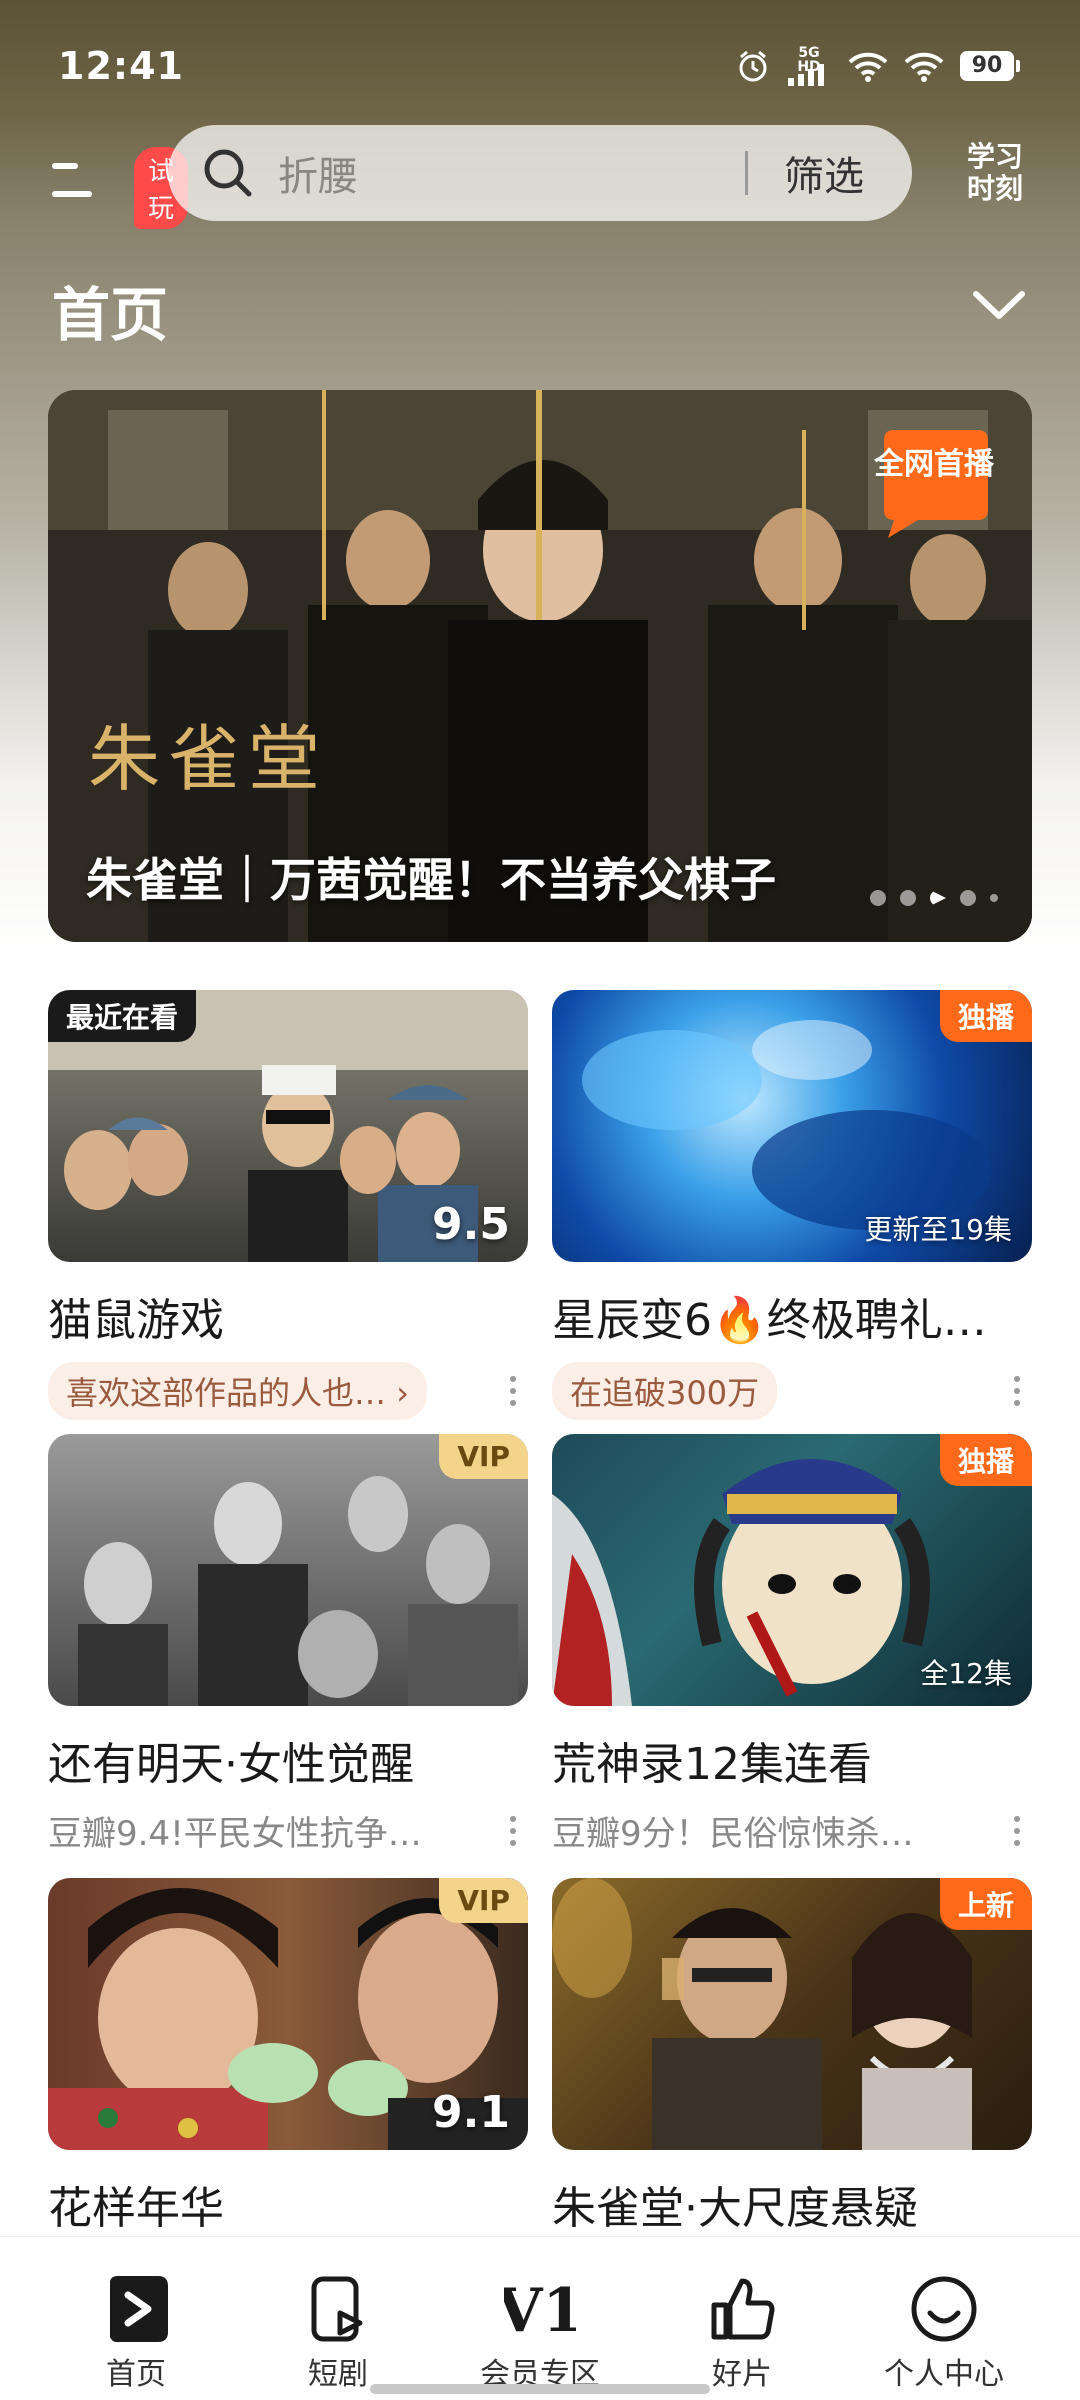  I want to click on tab-good-films: 好片, so click(742, 2318).